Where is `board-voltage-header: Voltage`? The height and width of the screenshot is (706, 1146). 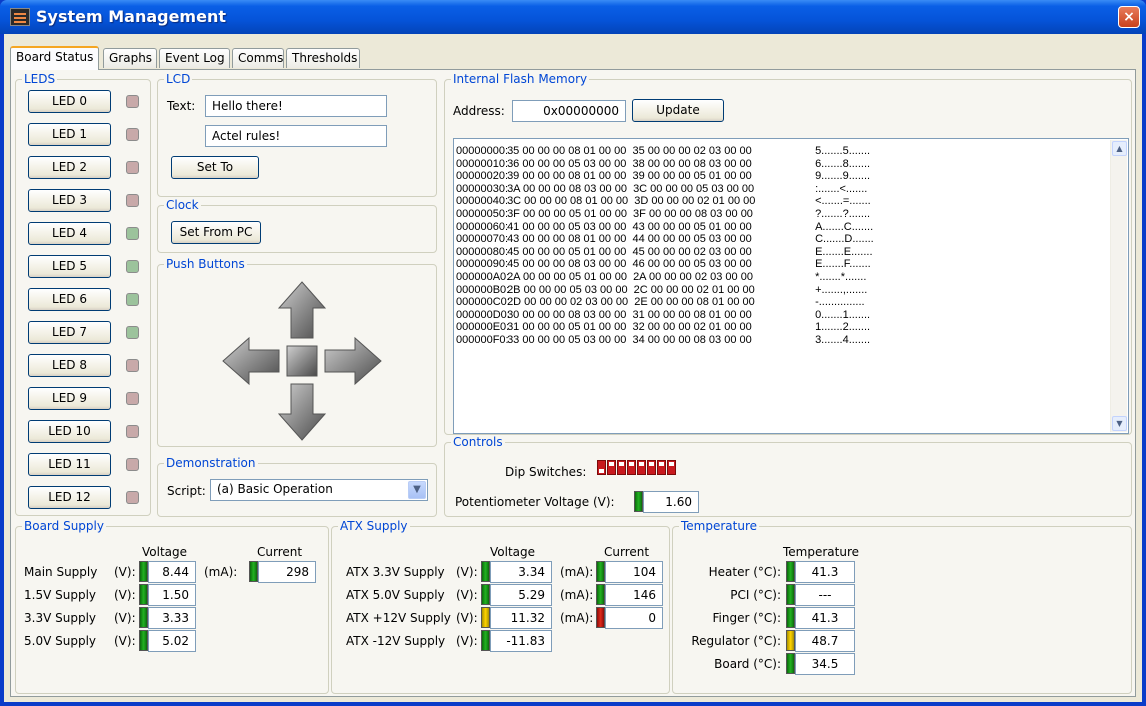
board-voltage-header: Voltage is located at coordinates (165, 552).